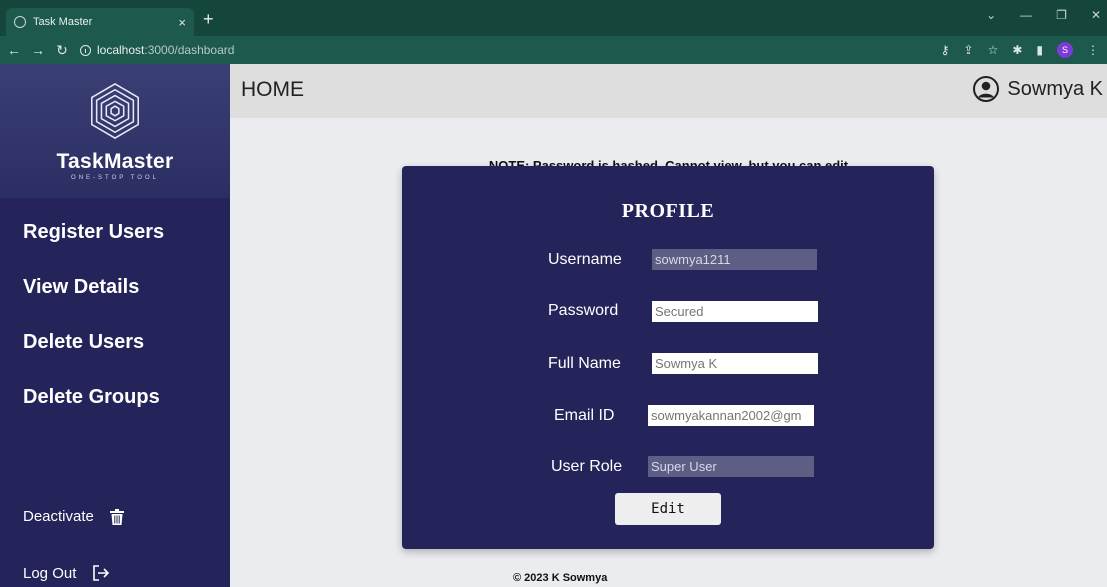 This screenshot has width=1107, height=587. What do you see at coordinates (85, 50) in the screenshot?
I see `site-info-icon` at bounding box center [85, 50].